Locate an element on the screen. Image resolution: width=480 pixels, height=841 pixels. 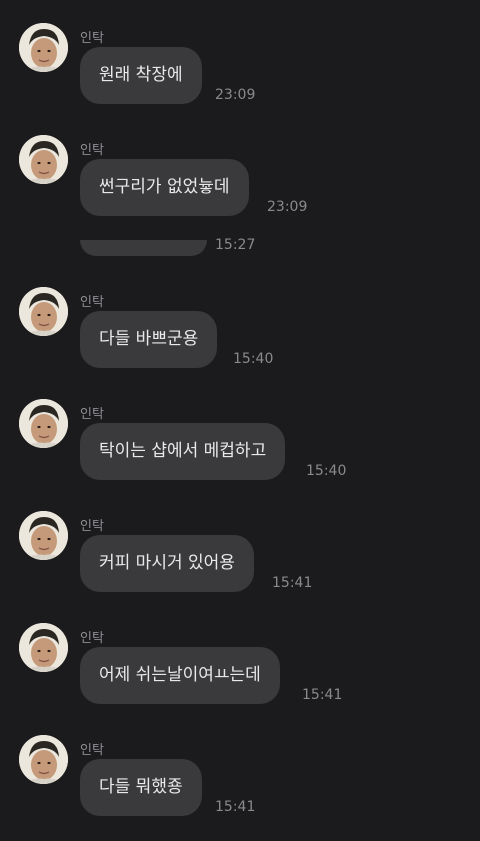
message-timestamp: 15:27 is located at coordinates (235, 245).